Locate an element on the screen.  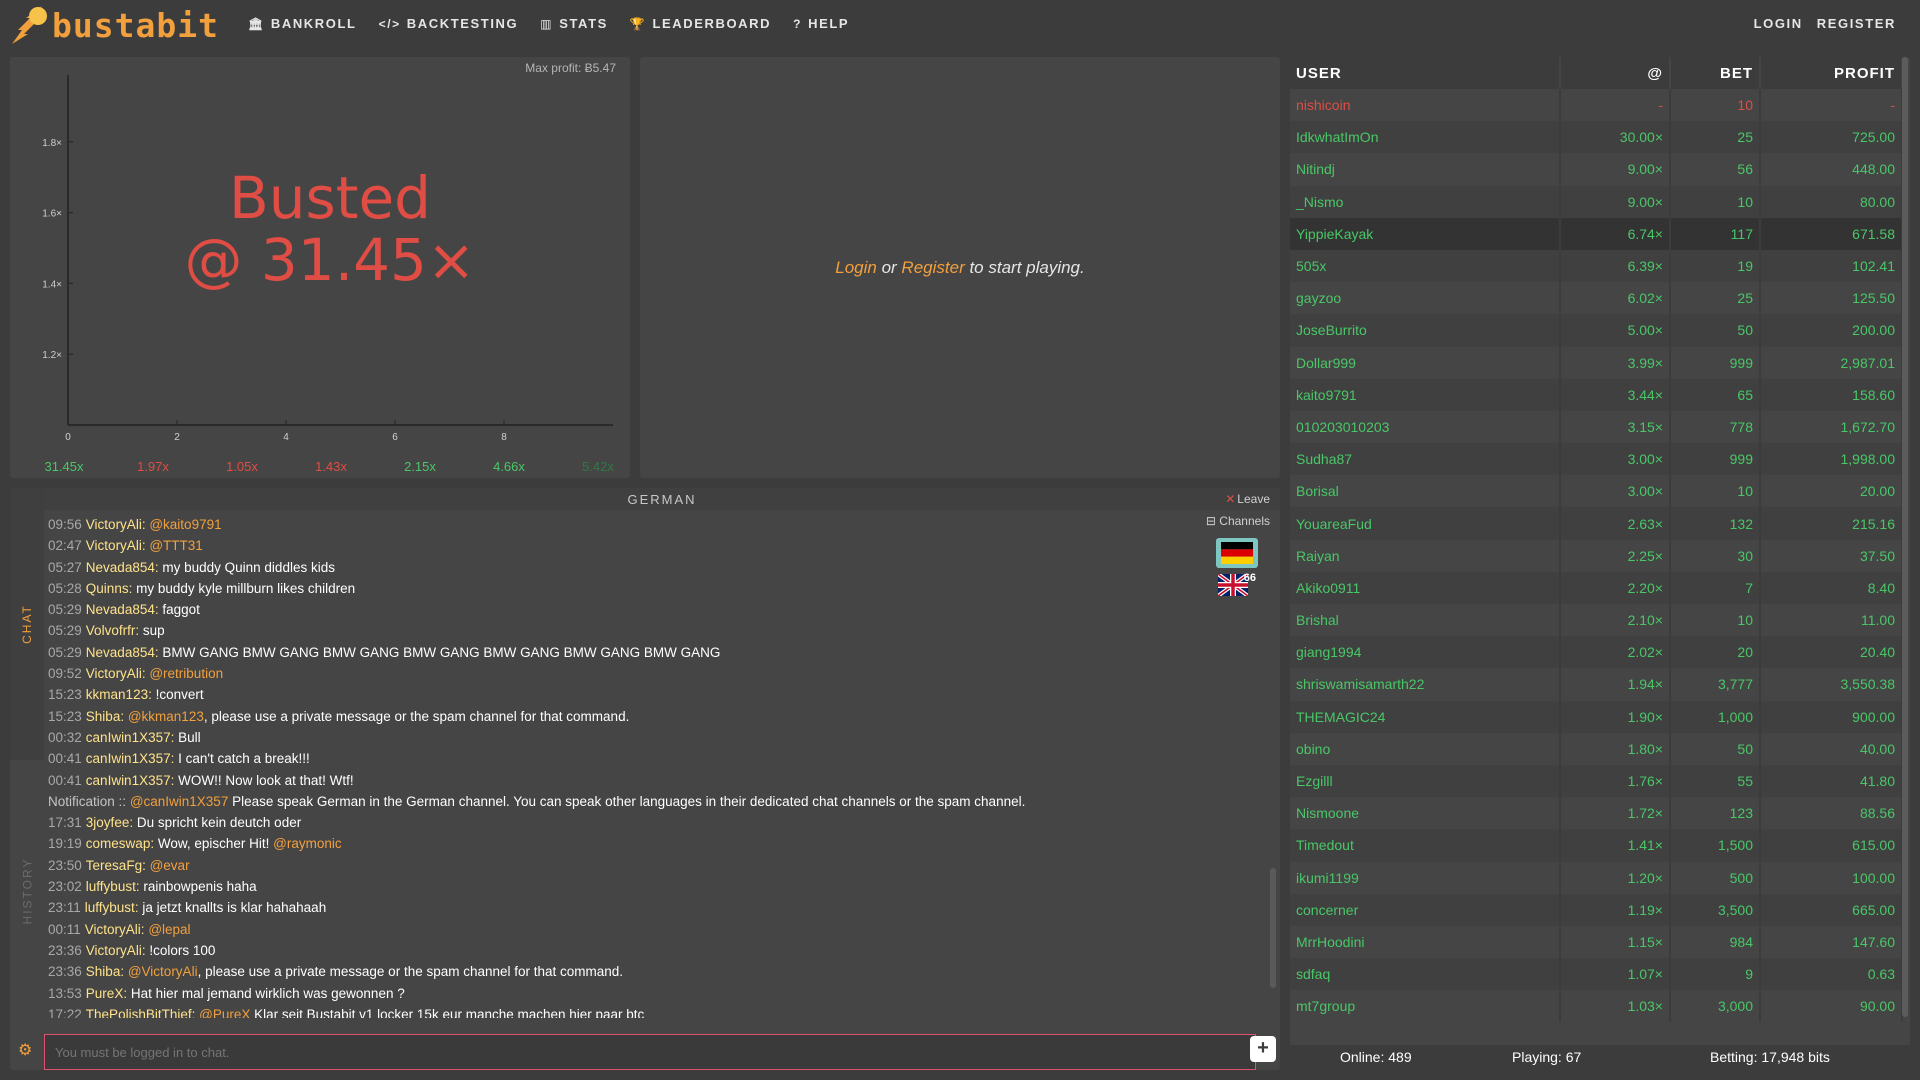
player-row: Nismoone 1.72× 123 88.56 is located at coordinates (1596, 813).